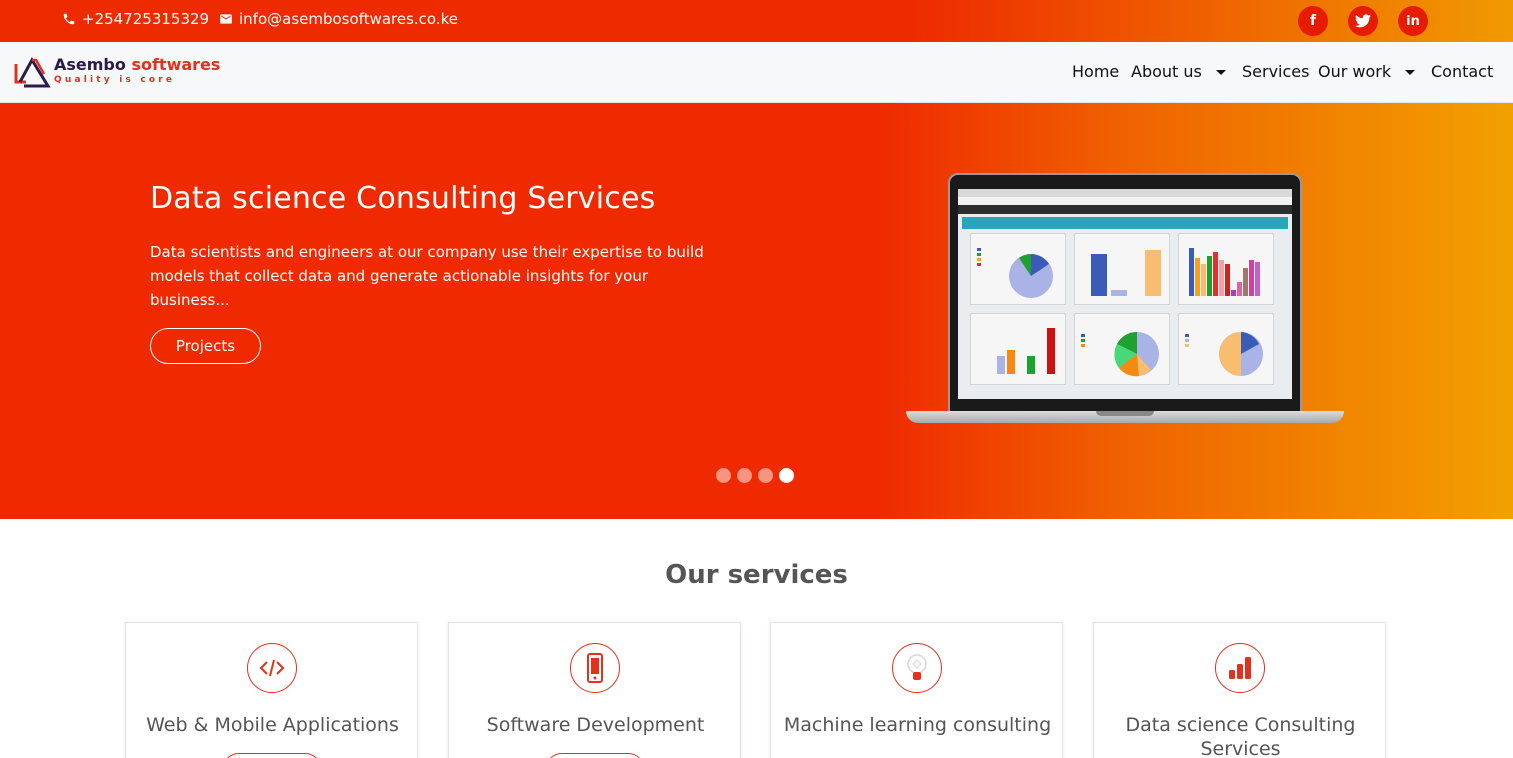 This screenshot has height=758, width=1513. What do you see at coordinates (917, 668) in the screenshot?
I see `lightbulb-icon` at bounding box center [917, 668].